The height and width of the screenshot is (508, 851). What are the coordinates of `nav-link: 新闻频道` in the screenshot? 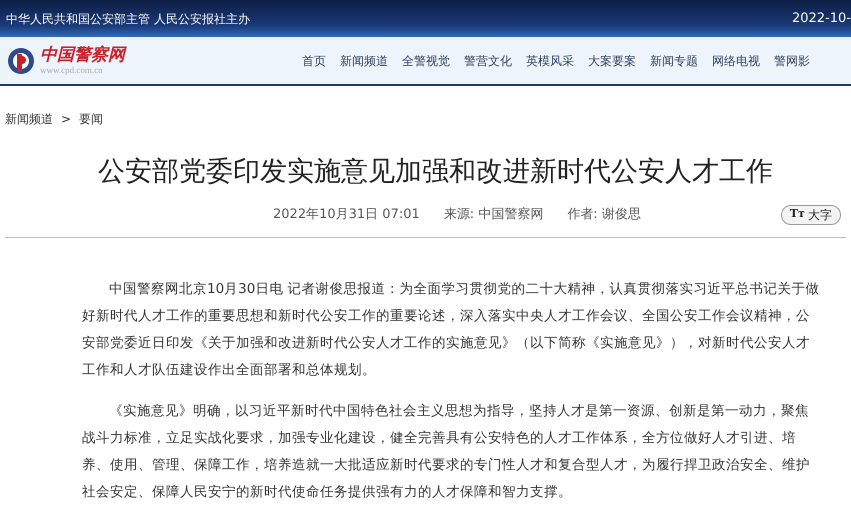 It's located at (364, 61).